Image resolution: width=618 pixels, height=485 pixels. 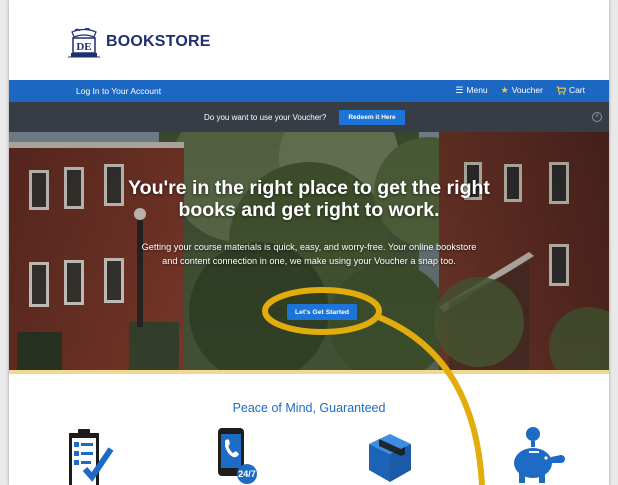 I want to click on menu-button: ☰ Menu, so click(x=471, y=90).